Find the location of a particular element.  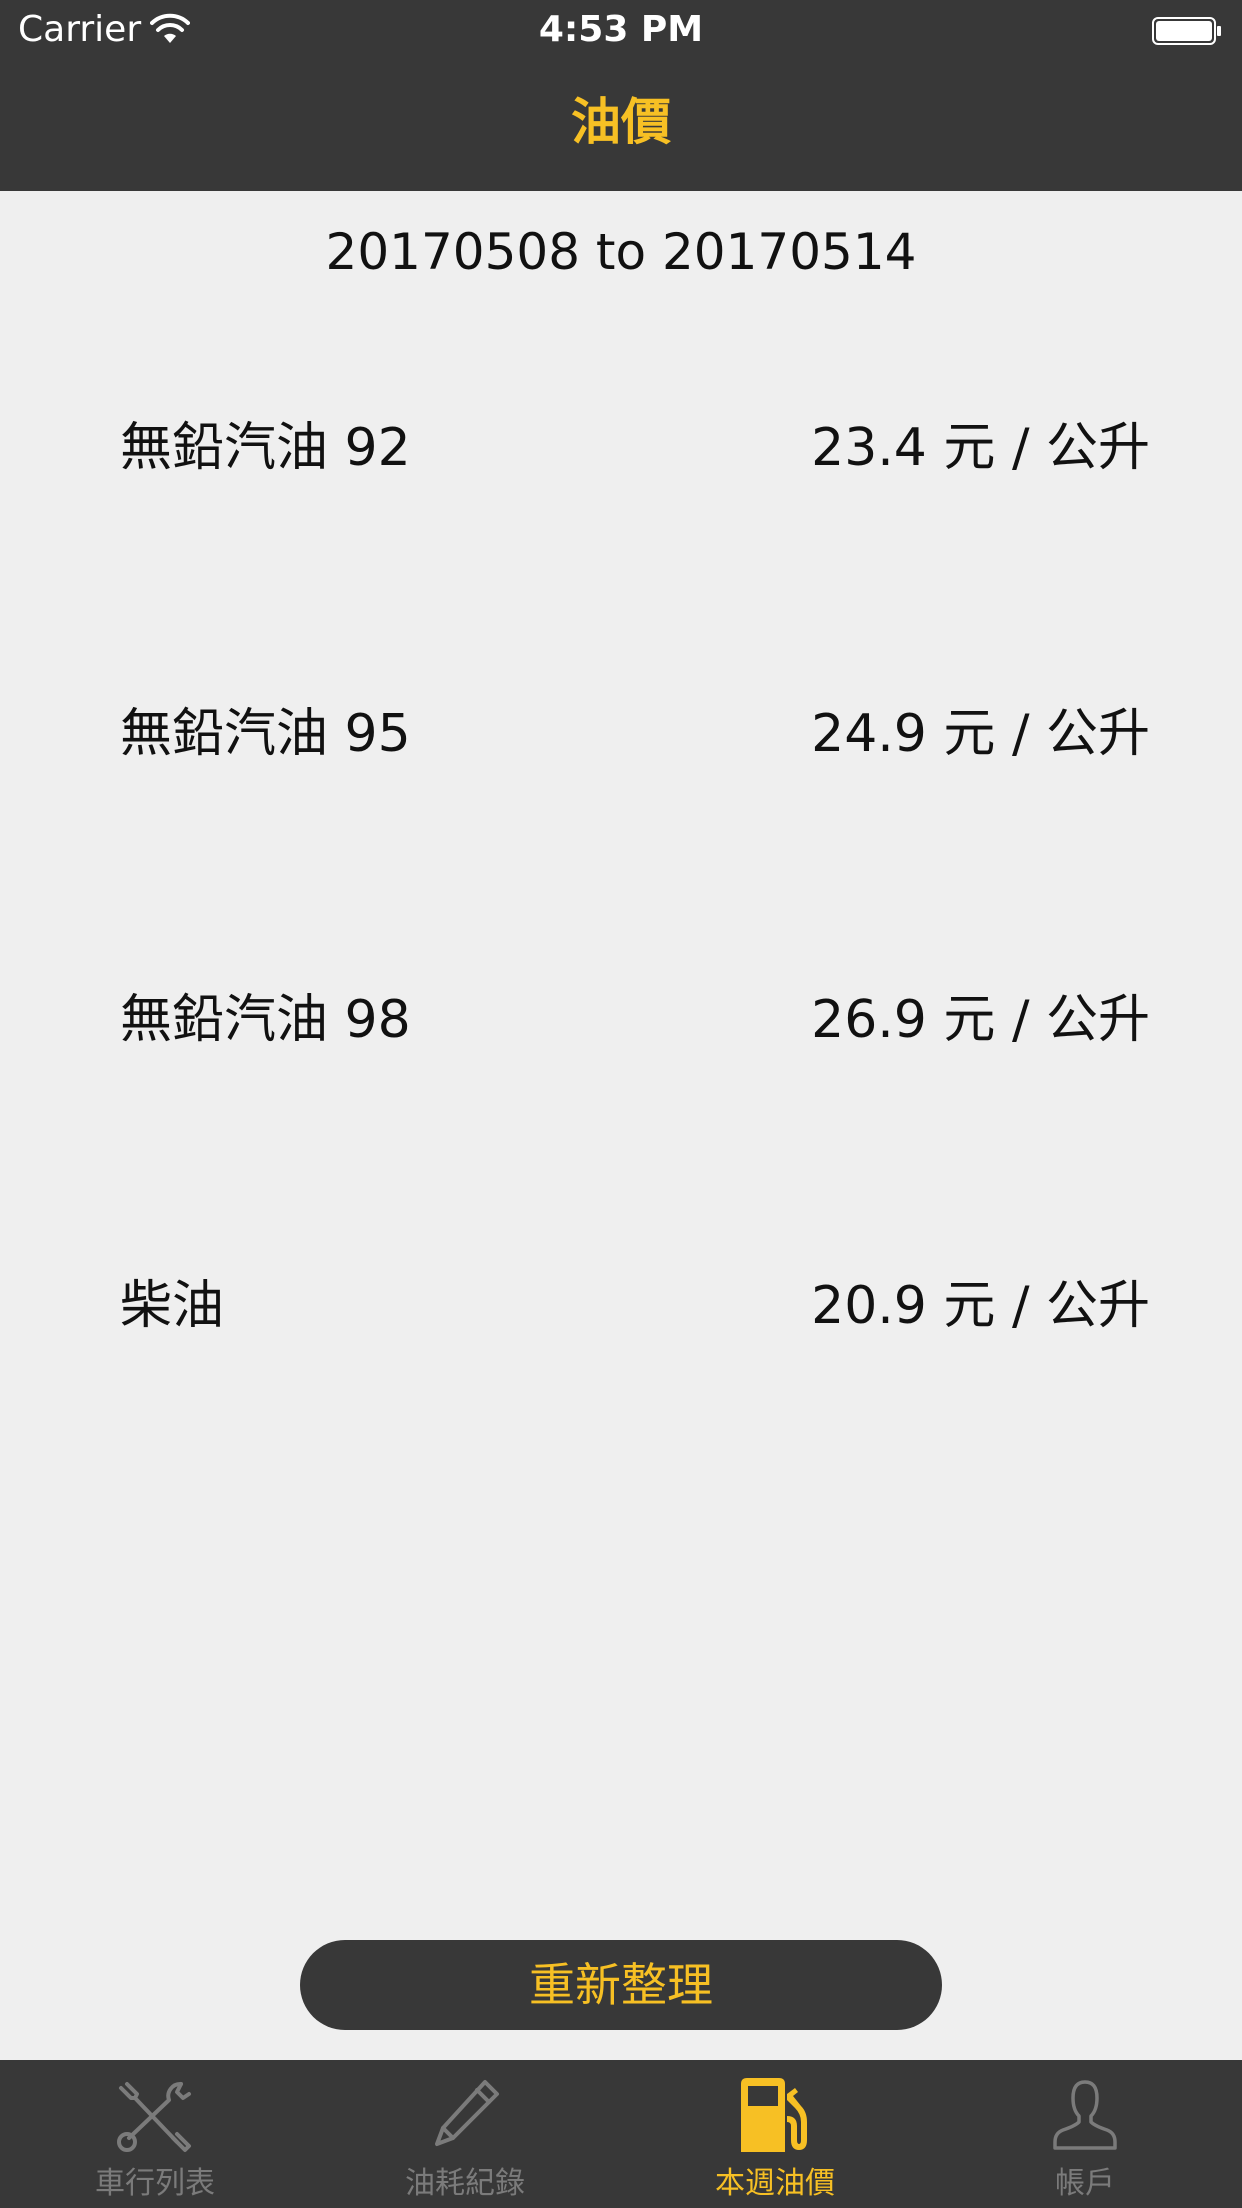

fuel-name: 無鉛汽油 95 is located at coordinates (265, 734).